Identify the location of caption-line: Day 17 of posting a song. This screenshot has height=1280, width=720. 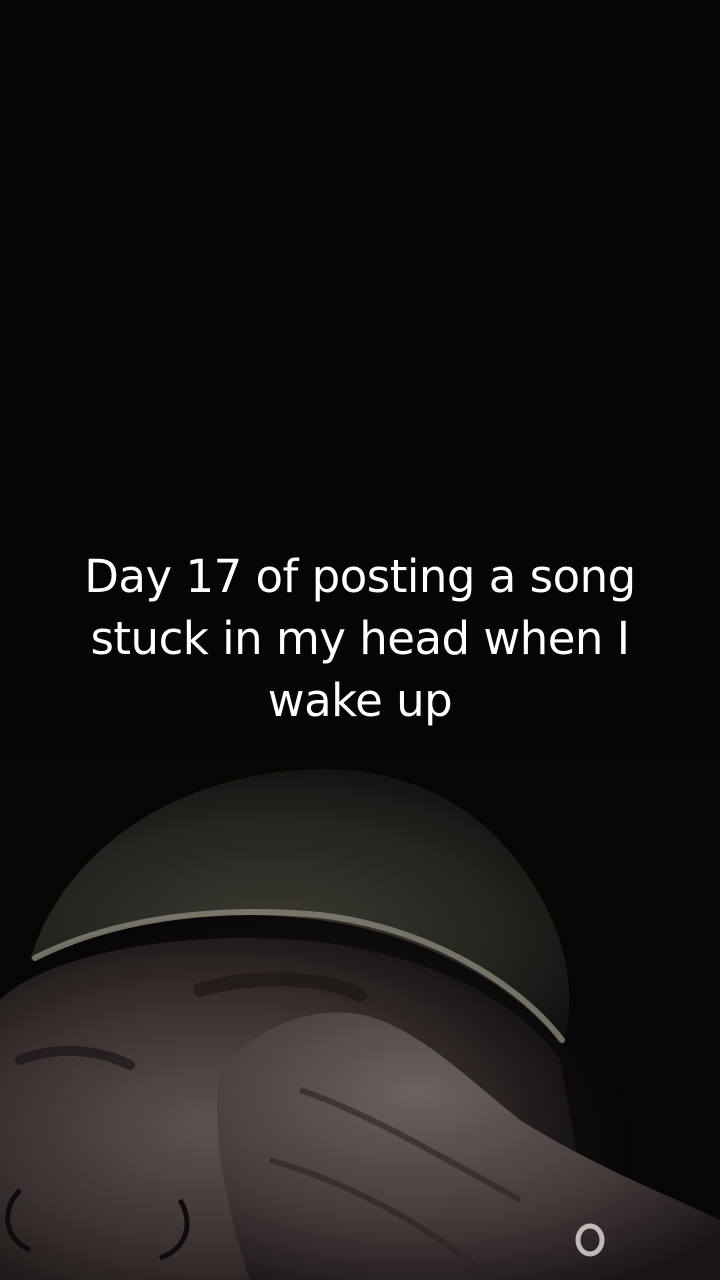
(360, 576).